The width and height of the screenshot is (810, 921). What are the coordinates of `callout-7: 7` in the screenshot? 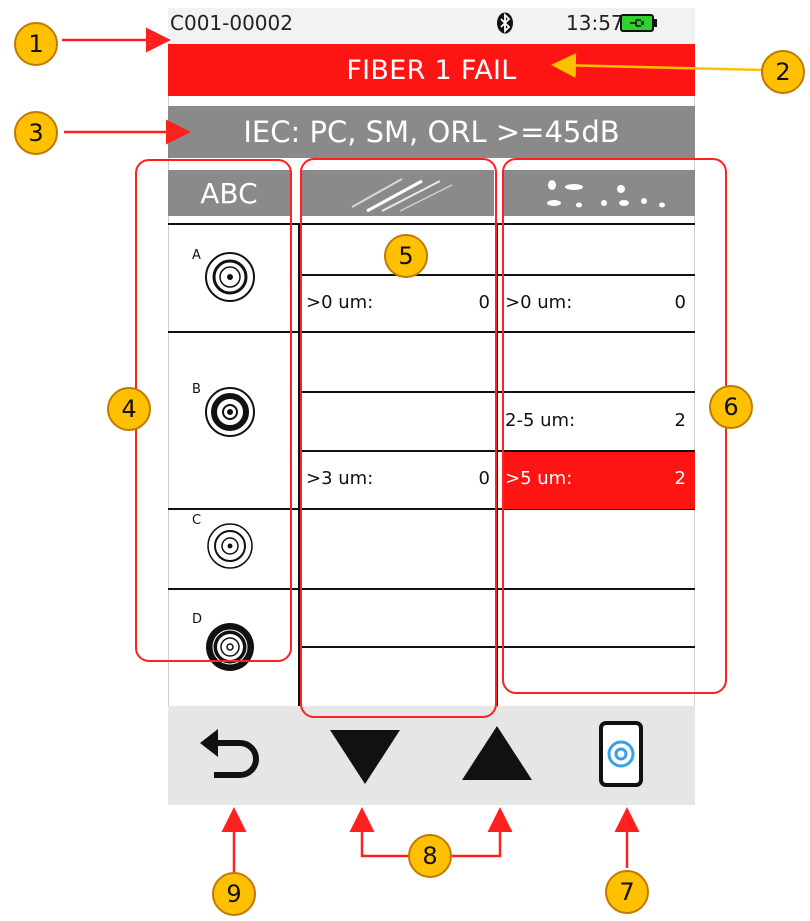 It's located at (627, 892).